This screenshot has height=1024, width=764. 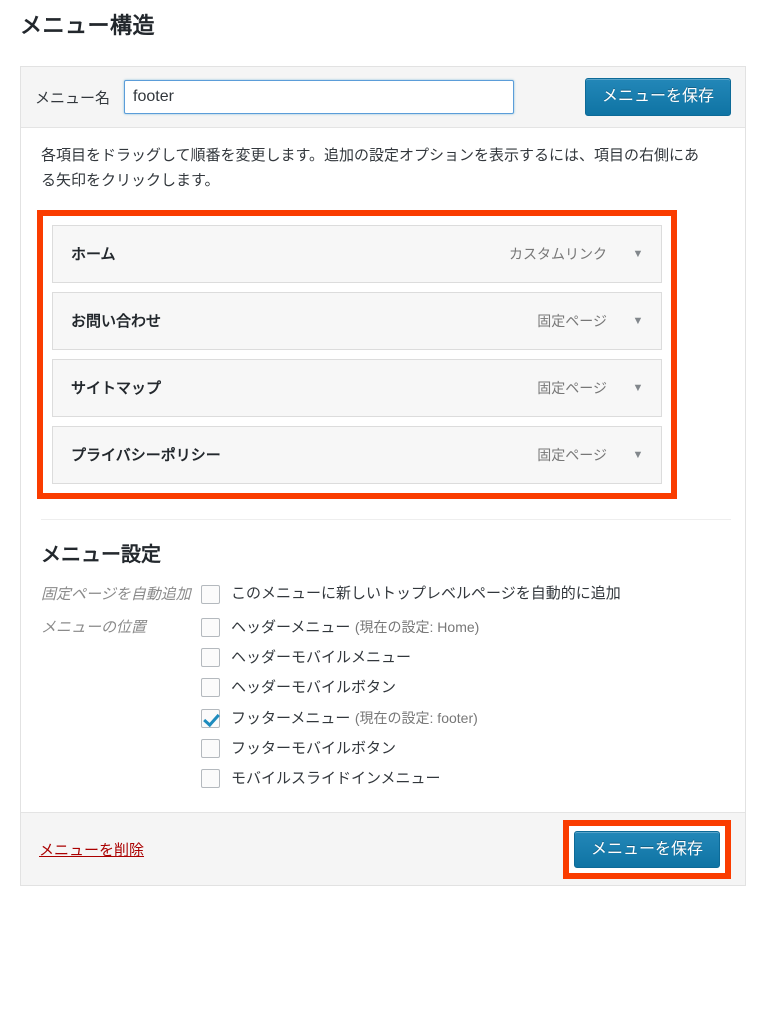 What do you see at coordinates (383, 849) in the screenshot?
I see `panel-footer: メニューを削除 メニューを保存` at bounding box center [383, 849].